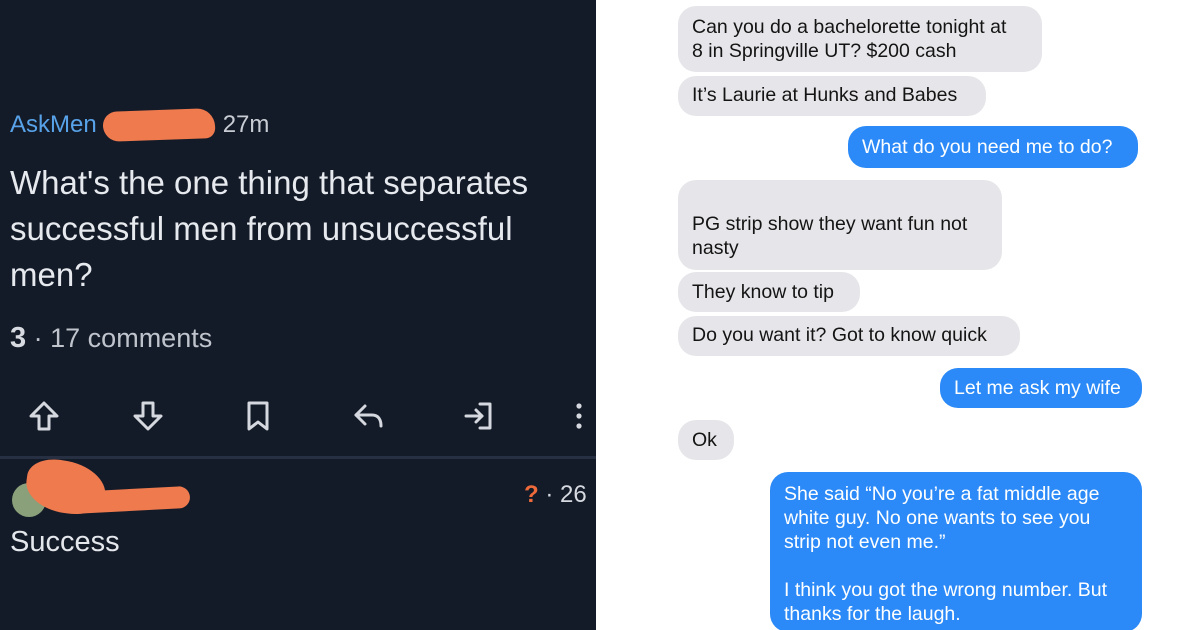 Image resolution: width=1200 pixels, height=630 pixels. I want to click on message-bubble-outgoing: Let me ask my wife, so click(1041, 388).